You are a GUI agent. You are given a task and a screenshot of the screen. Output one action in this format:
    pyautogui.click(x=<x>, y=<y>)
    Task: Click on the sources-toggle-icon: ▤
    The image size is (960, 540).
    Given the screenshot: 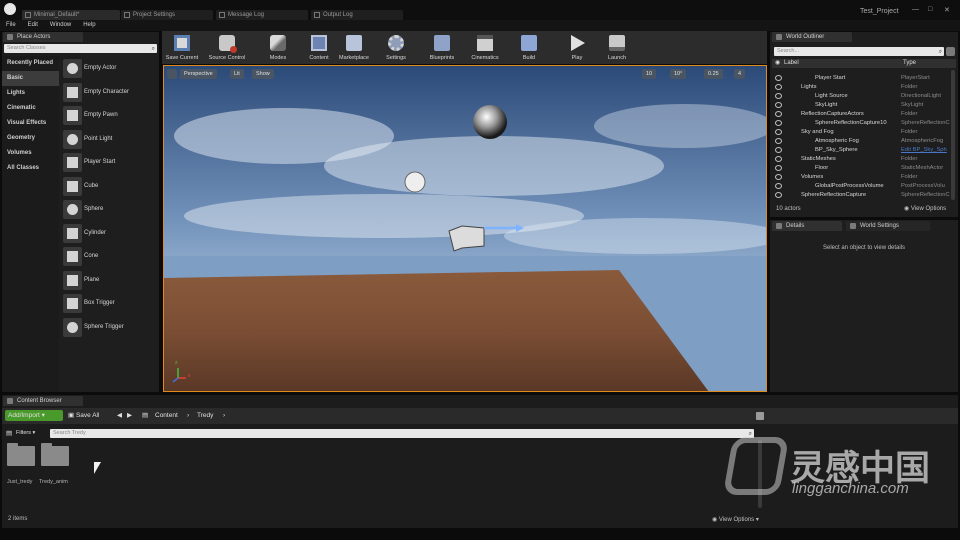 What is the action you would take?
    pyautogui.click(x=9, y=433)
    